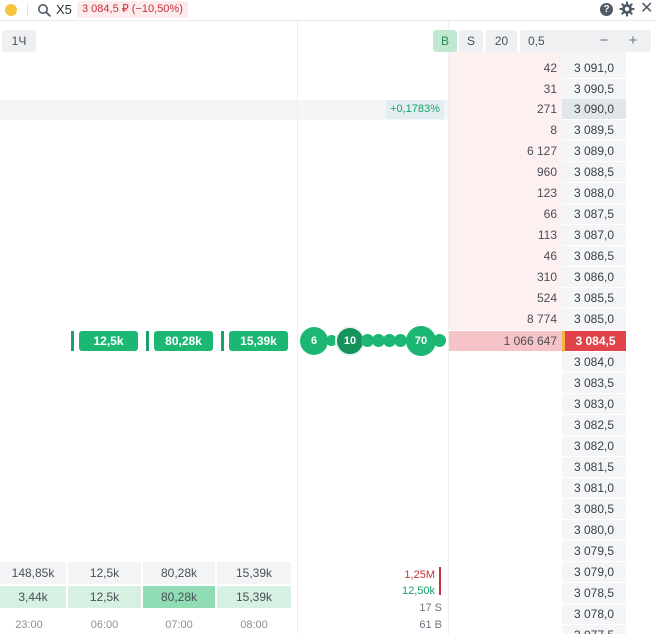 Image resolution: width=656 pixels, height=634 pixels. I want to click on ask-volume: 123, so click(503, 193).